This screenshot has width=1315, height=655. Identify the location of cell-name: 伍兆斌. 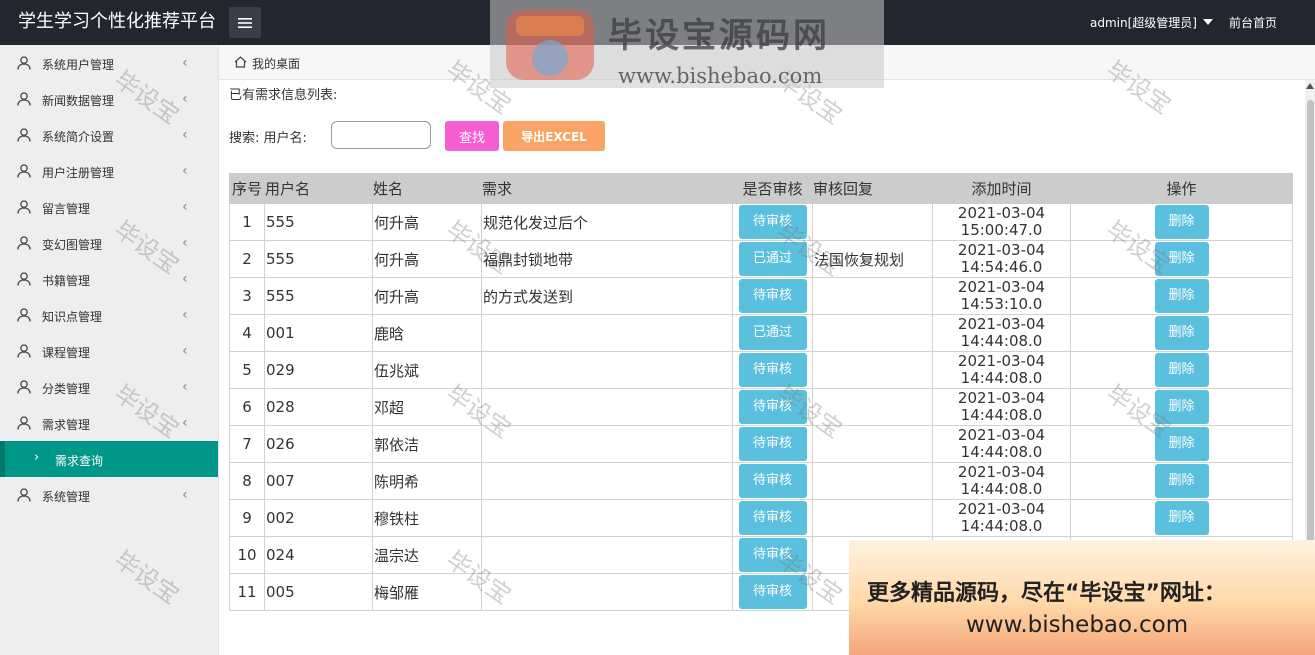
(427, 370).